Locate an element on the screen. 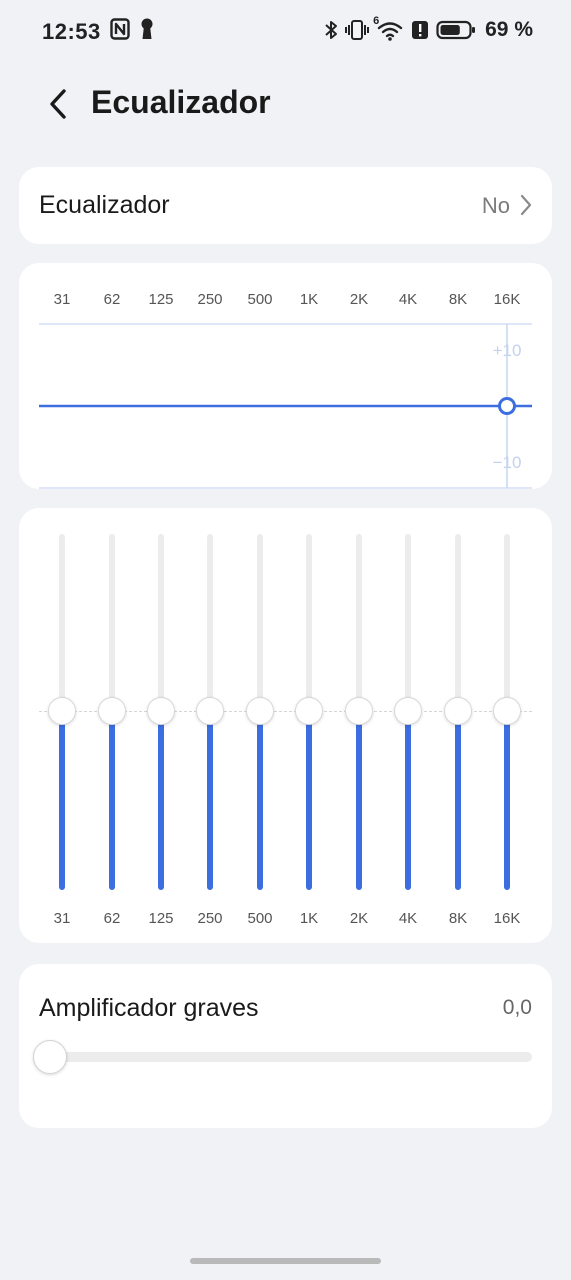  bluetooth-icon is located at coordinates (331, 30).